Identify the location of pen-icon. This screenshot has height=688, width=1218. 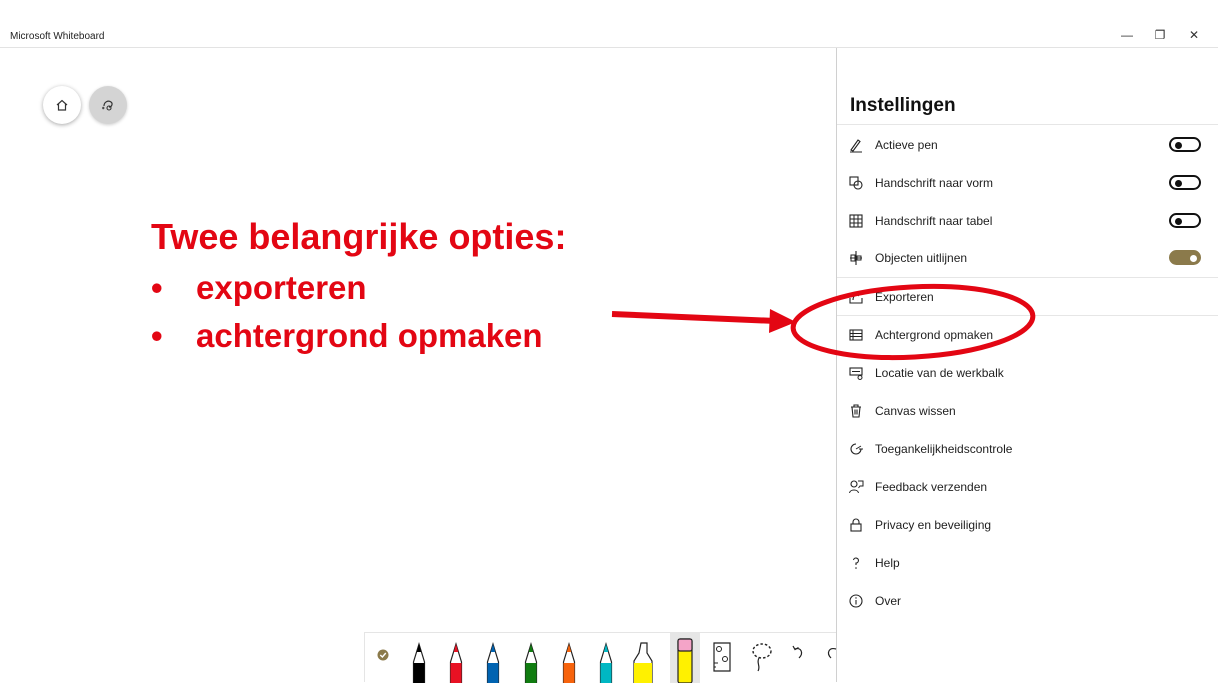
(856, 146).